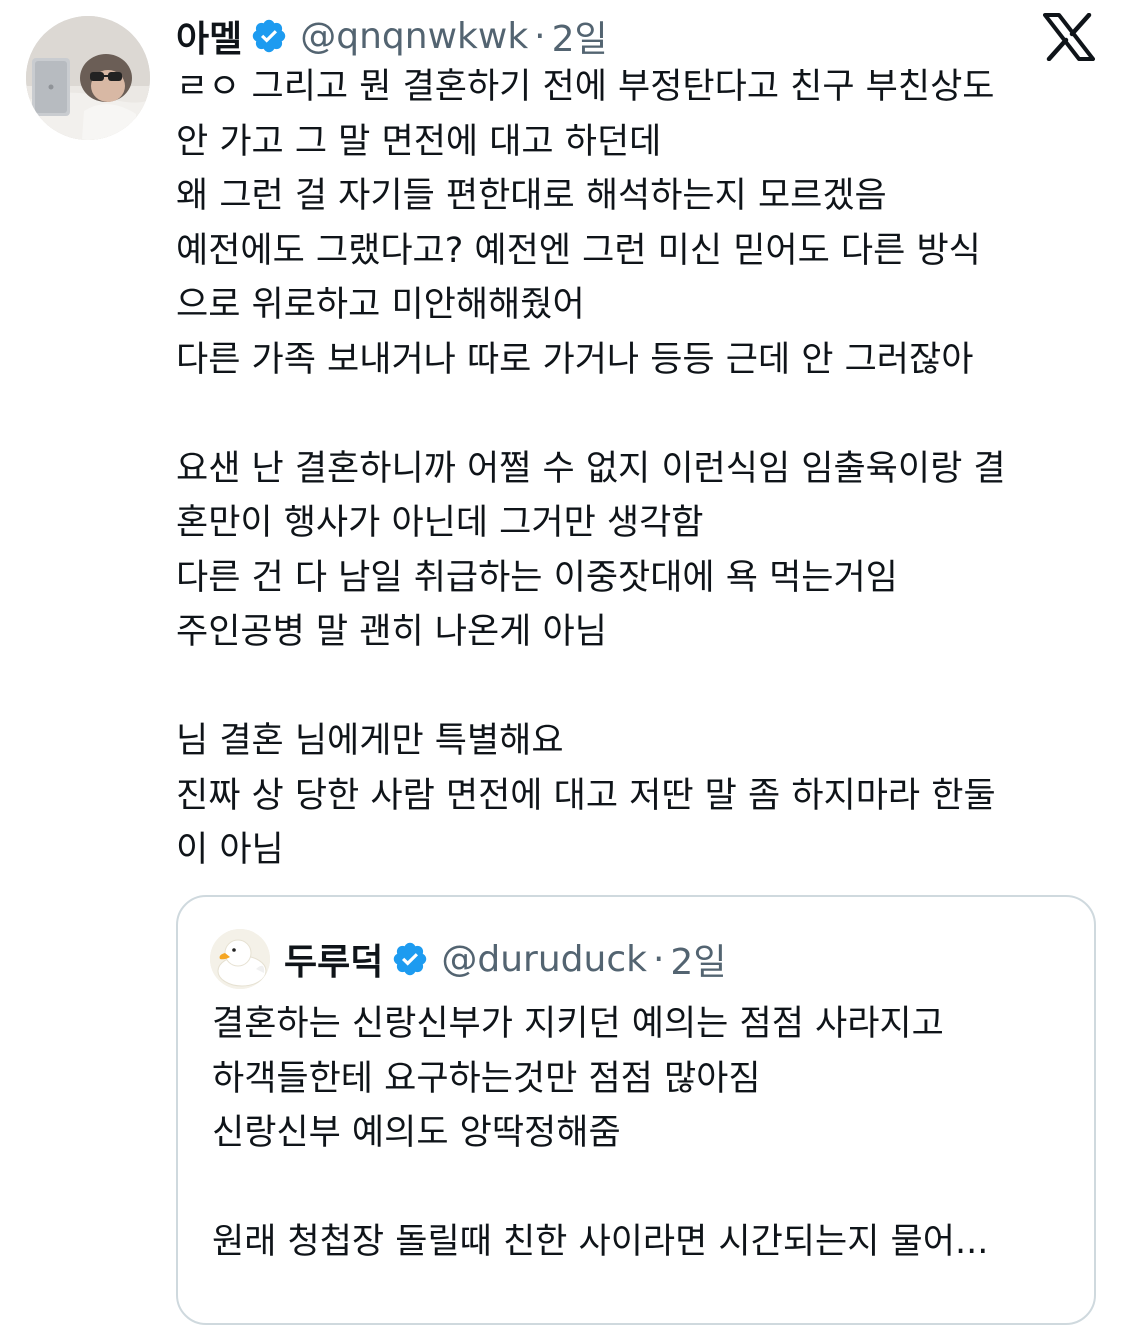 The height and width of the screenshot is (1325, 1125). What do you see at coordinates (585, 87) in the screenshot?
I see `tweet-text-line: ㄹㅇ 그리고 뭔 결혼하기 전에 부정탄다고 친구 부친상도` at bounding box center [585, 87].